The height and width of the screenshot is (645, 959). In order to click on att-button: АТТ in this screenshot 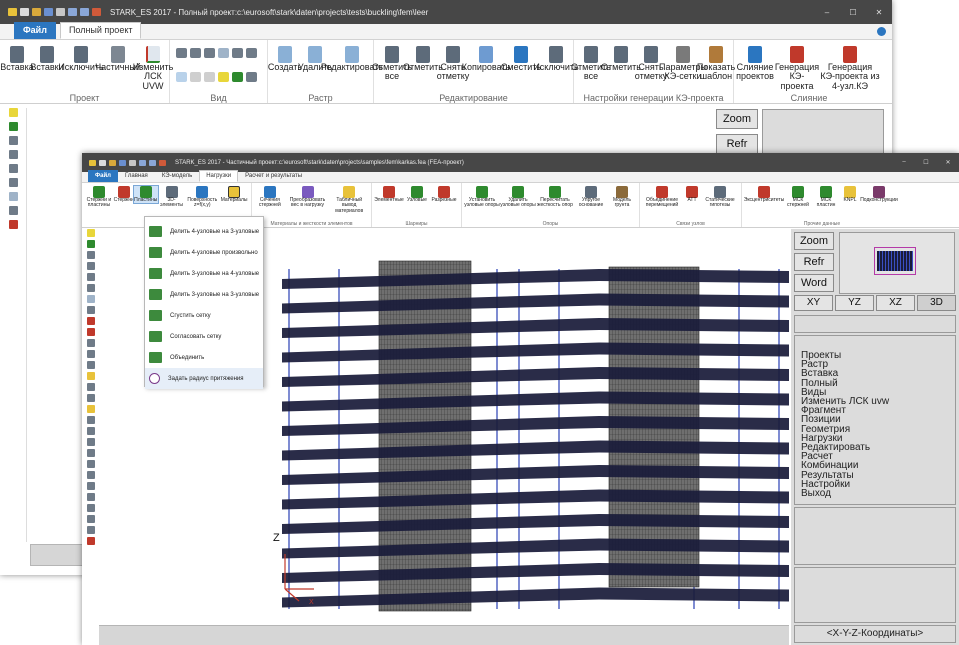, I will do `click(692, 194)`.